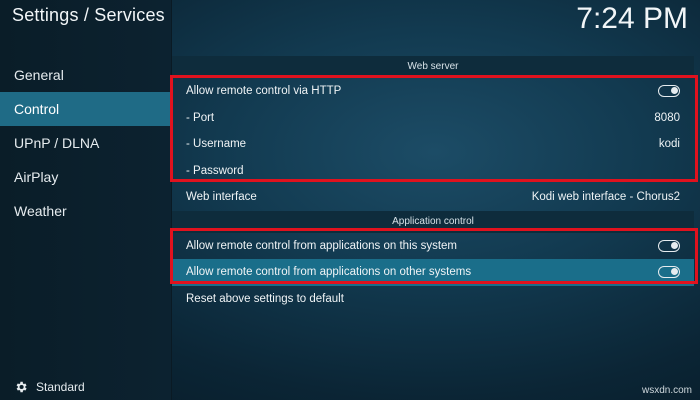 This screenshot has height=400, width=700. I want to click on setting-password: - Password, so click(433, 171).